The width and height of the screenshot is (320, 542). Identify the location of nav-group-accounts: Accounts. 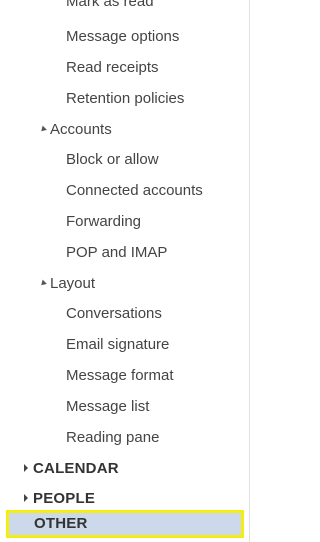
(75, 130).